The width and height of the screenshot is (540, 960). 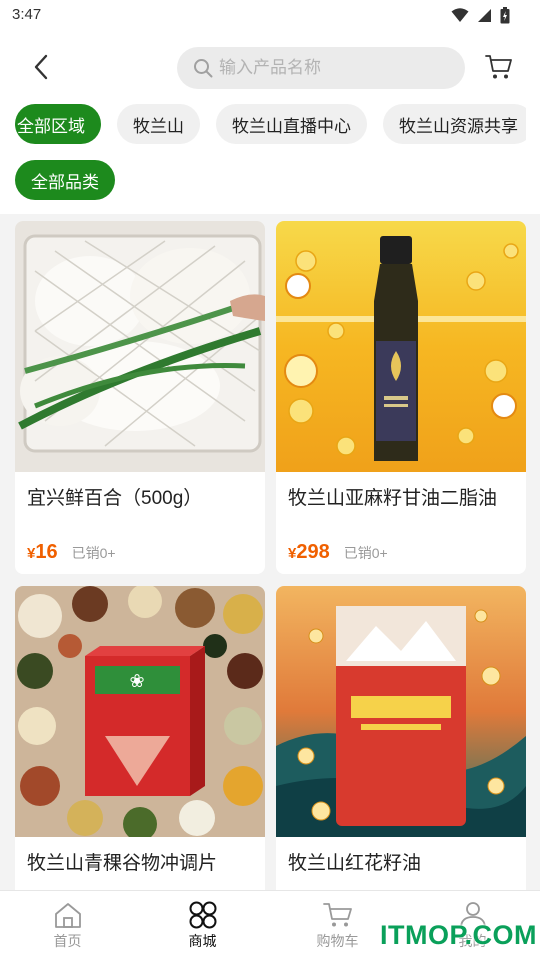 What do you see at coordinates (401, 346) in the screenshot?
I see `product-image-linseed-oil` at bounding box center [401, 346].